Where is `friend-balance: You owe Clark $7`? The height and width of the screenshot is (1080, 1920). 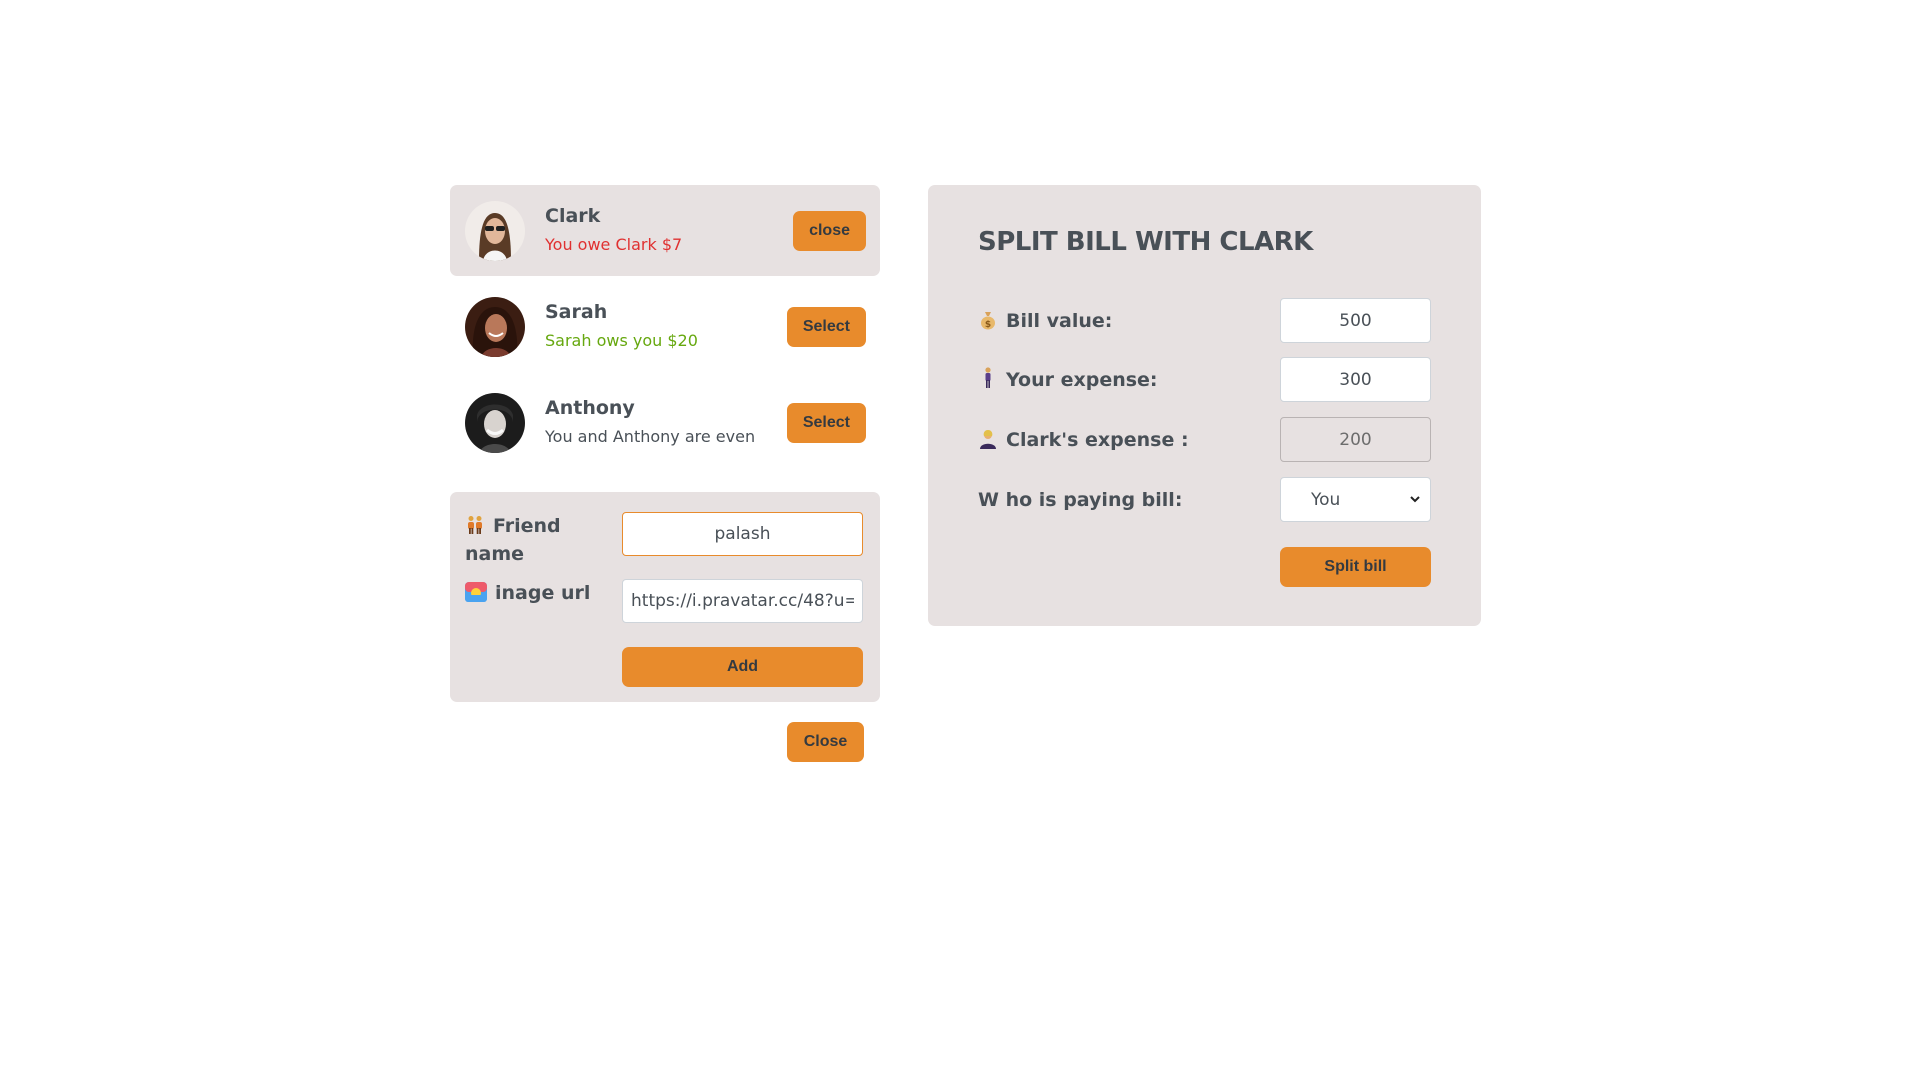 friend-balance: You owe Clark $7 is located at coordinates (614, 244).